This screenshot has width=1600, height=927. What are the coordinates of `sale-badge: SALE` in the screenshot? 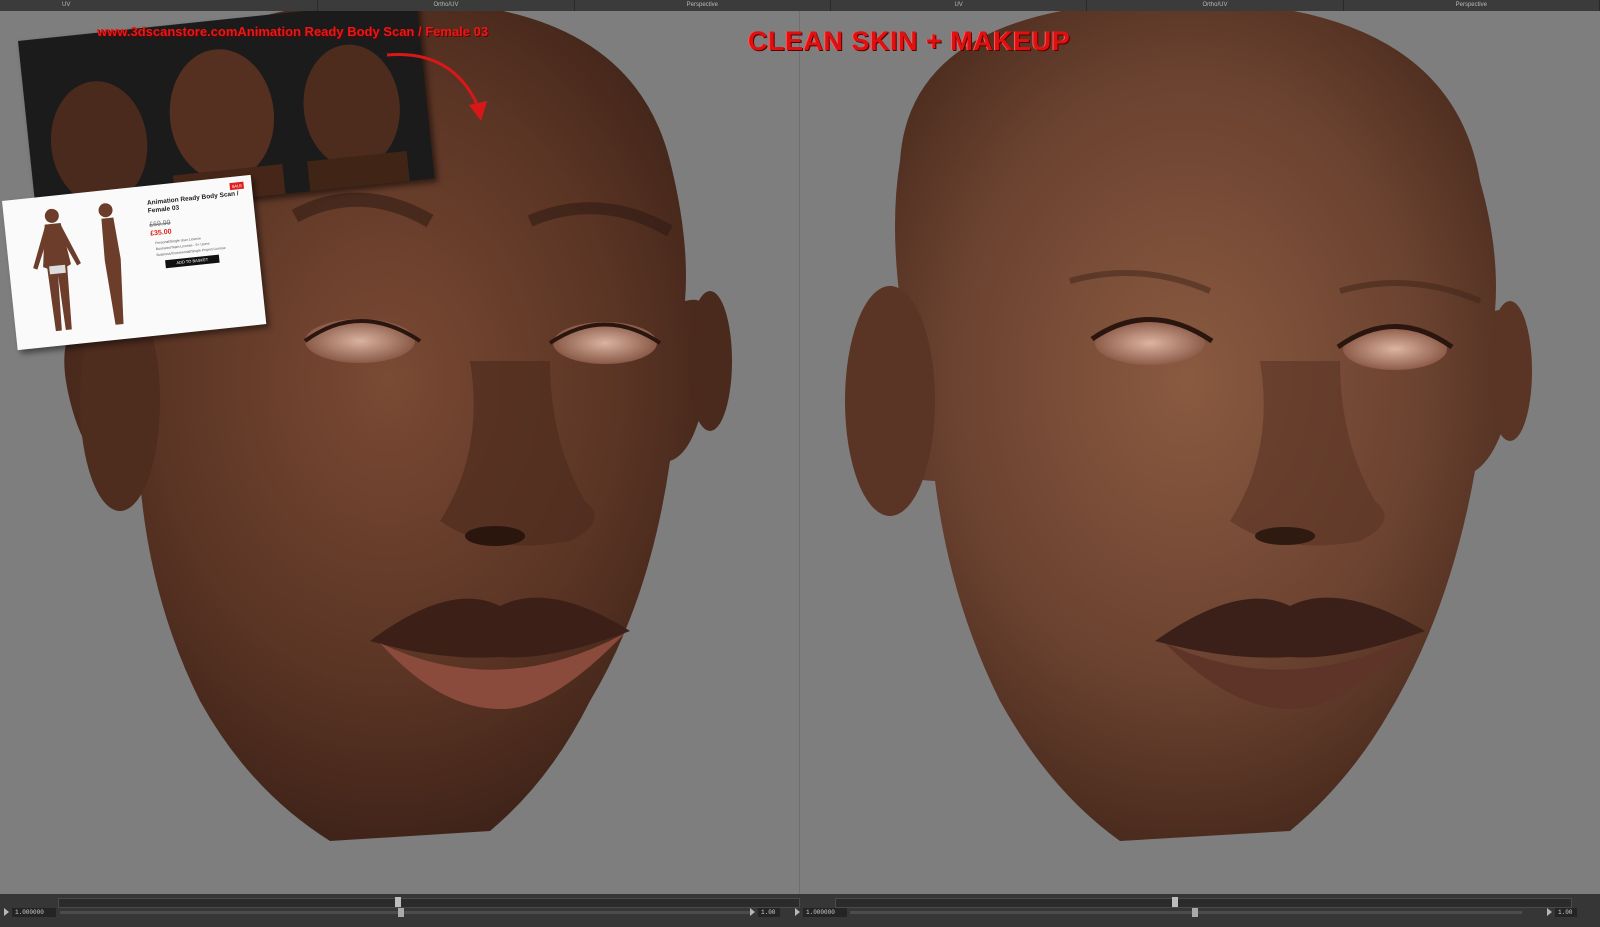 It's located at (237, 186).